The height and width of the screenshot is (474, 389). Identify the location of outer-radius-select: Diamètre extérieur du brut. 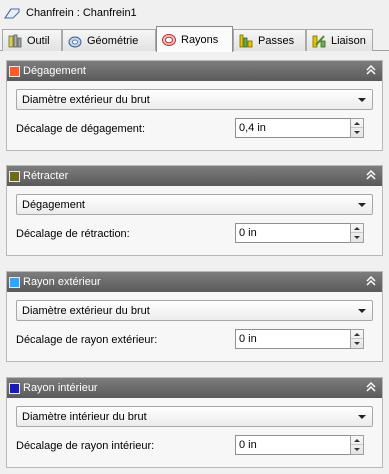
(194, 310).